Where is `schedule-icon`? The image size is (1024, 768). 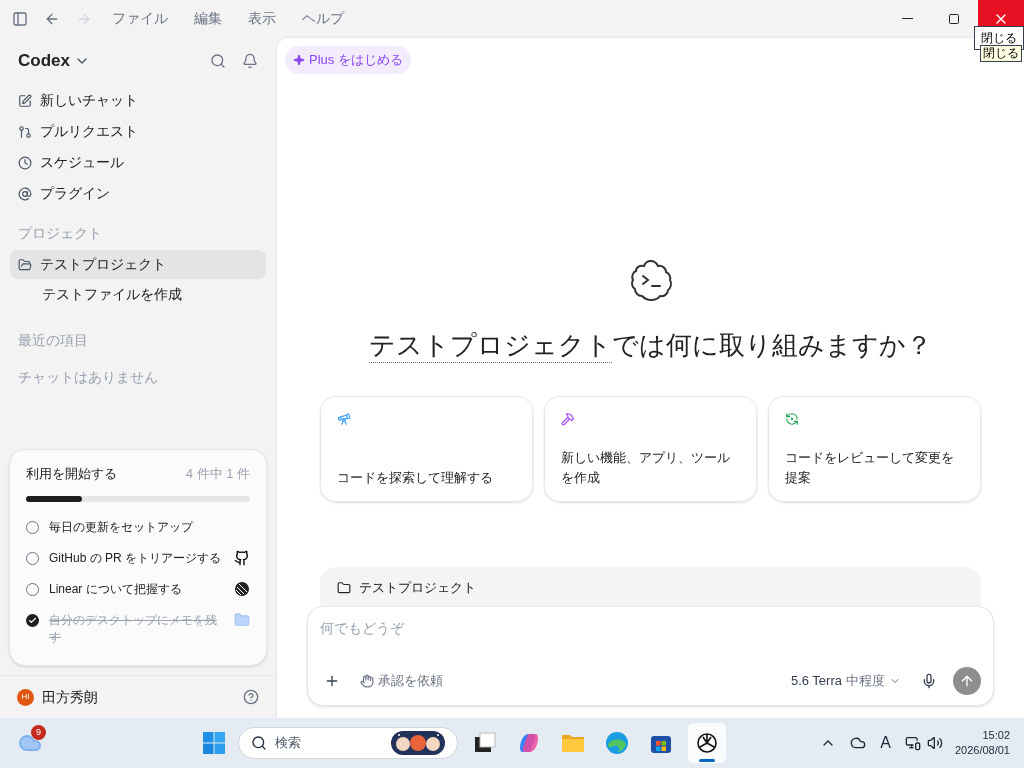 schedule-icon is located at coordinates (25, 162).